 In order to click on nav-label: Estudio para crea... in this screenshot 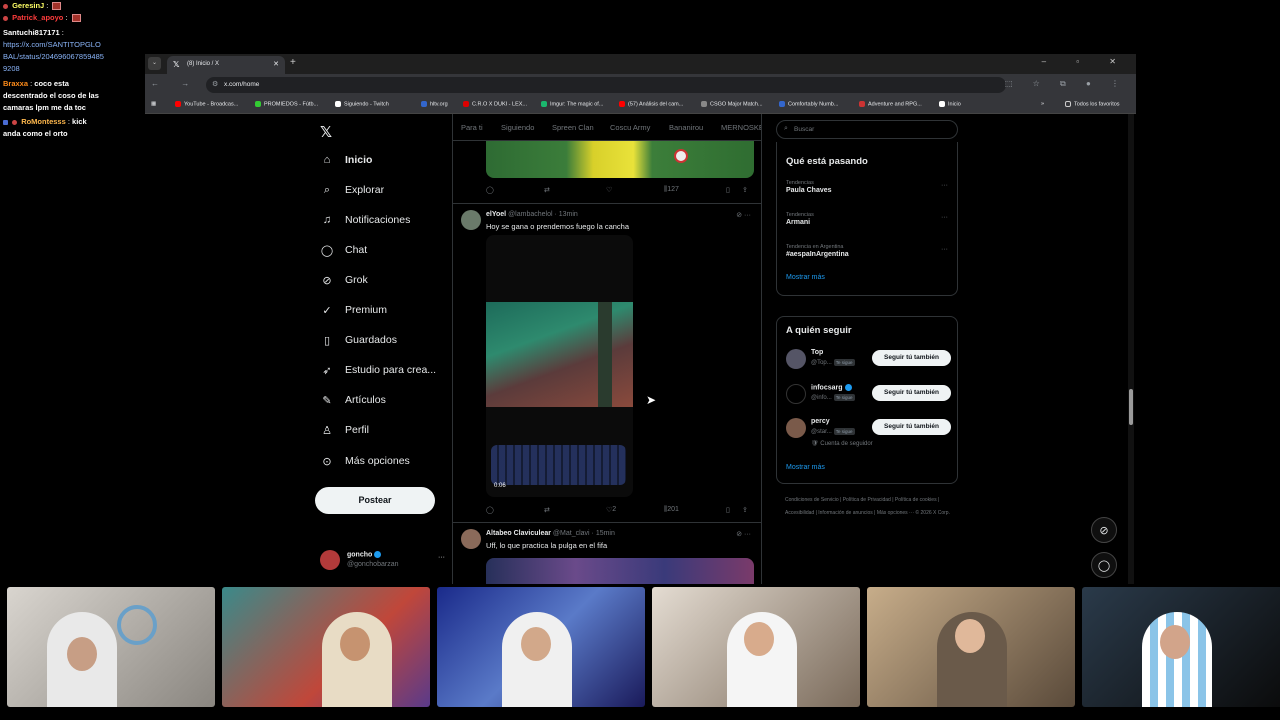, I will do `click(391, 370)`.